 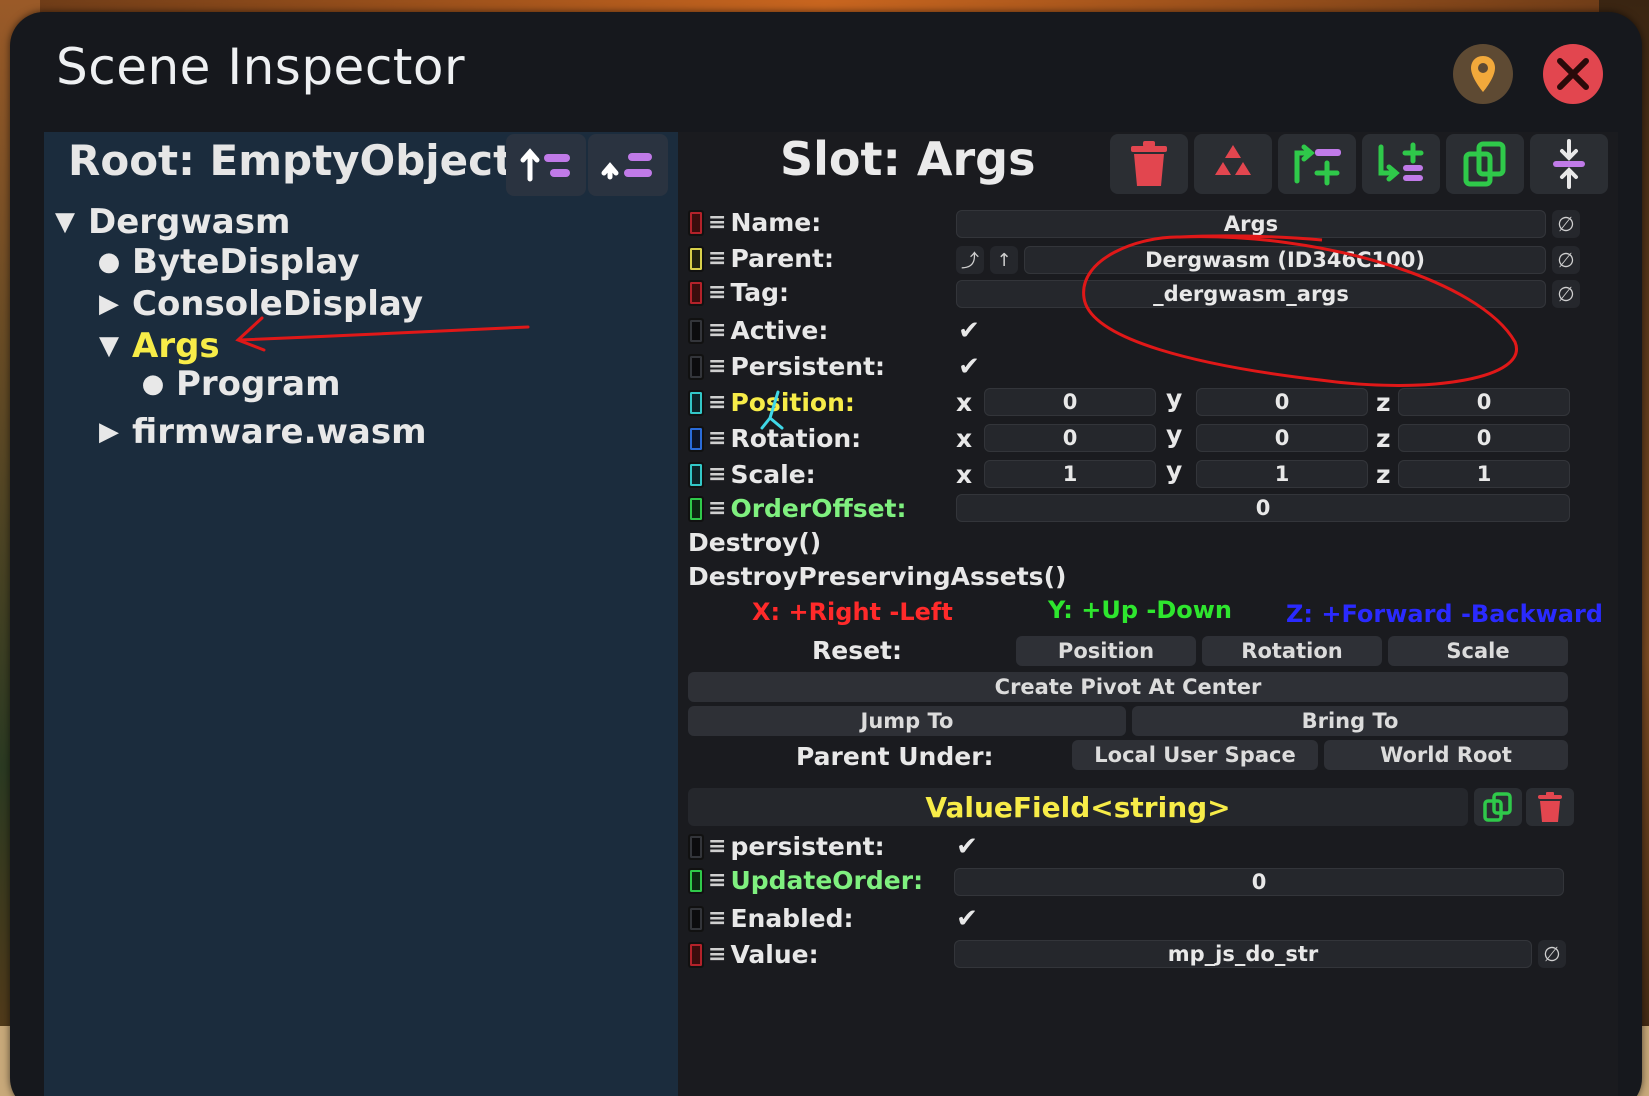 I want to click on tag-null-button: ∅, so click(x=1566, y=294).